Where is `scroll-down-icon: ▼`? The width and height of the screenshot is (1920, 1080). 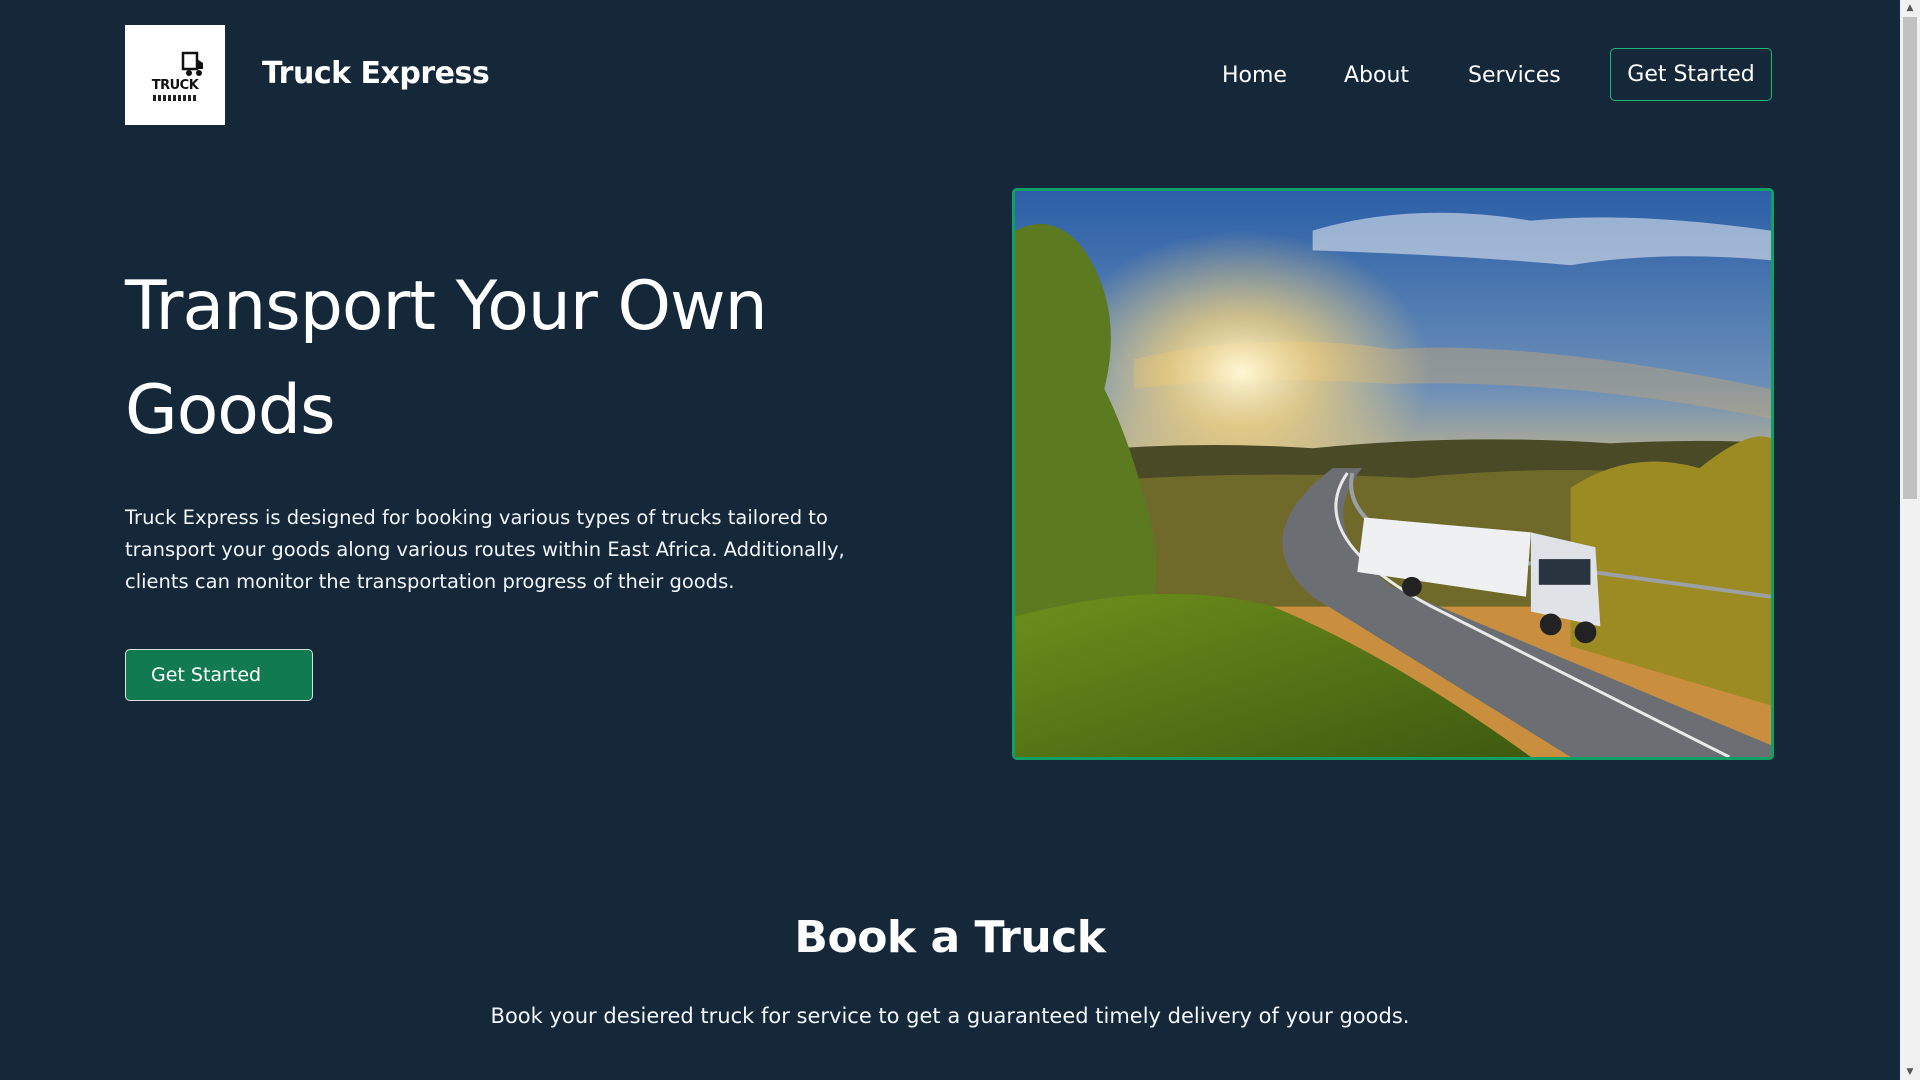 scroll-down-icon: ▼ is located at coordinates (1910, 1072).